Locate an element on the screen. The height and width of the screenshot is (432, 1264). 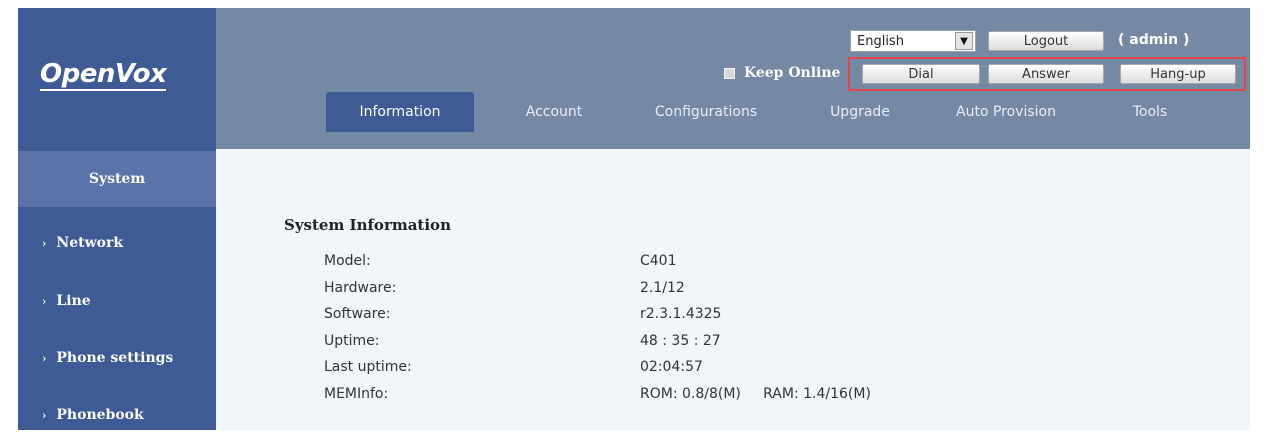
sidebar-item-network: › Network is located at coordinates (117, 243).